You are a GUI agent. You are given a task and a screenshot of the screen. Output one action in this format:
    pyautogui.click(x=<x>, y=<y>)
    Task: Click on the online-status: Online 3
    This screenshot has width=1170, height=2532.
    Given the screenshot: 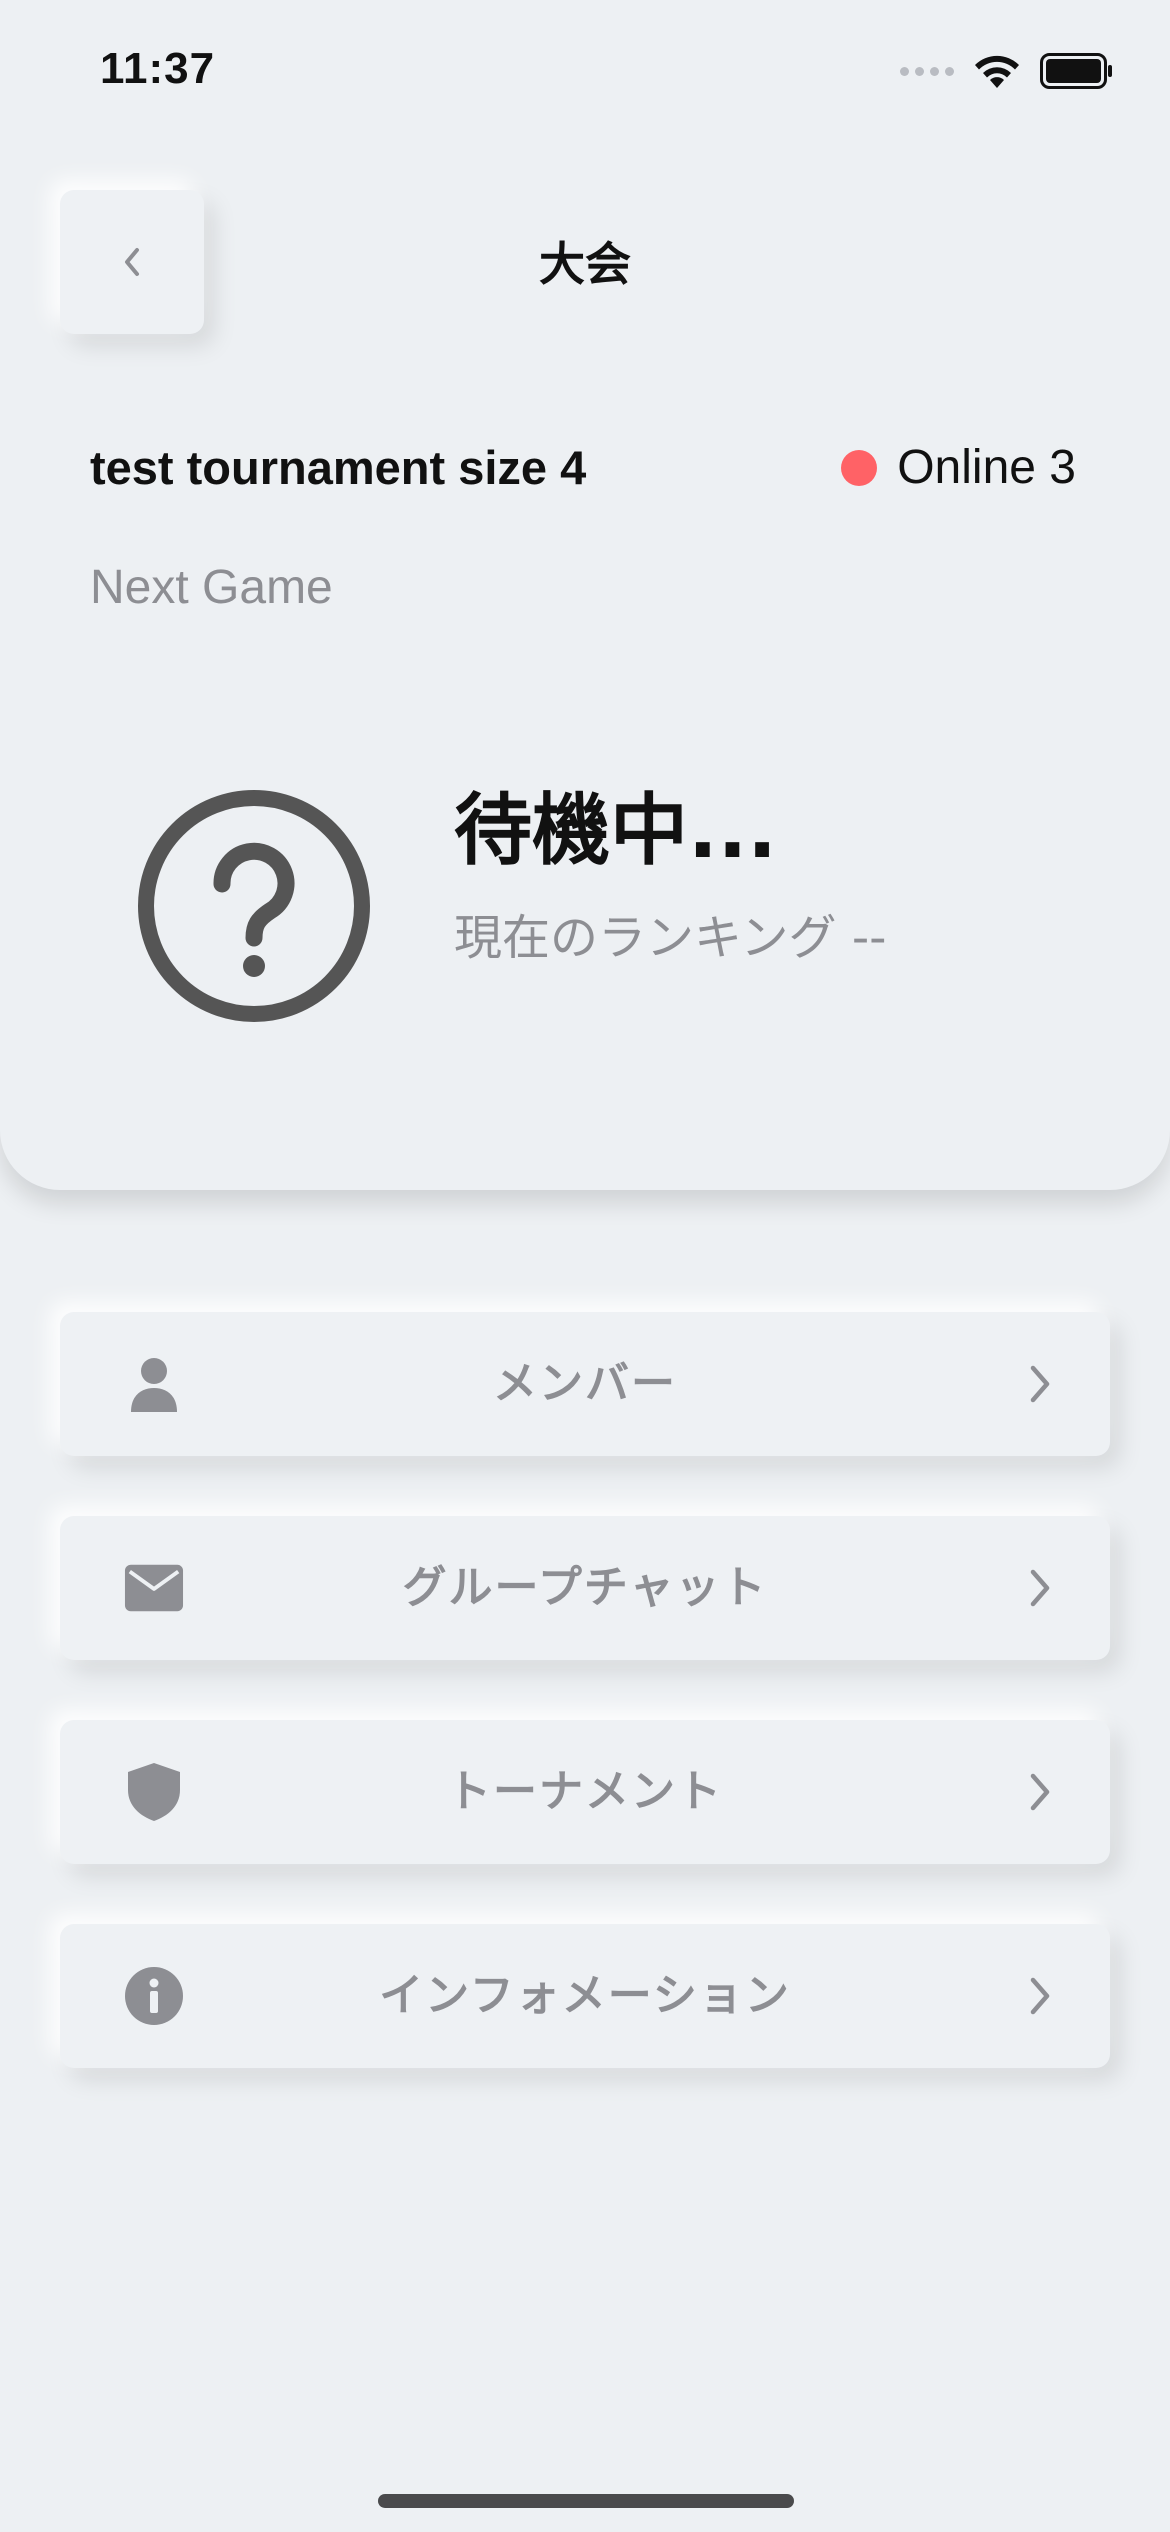 What is the action you would take?
    pyautogui.click(x=958, y=467)
    